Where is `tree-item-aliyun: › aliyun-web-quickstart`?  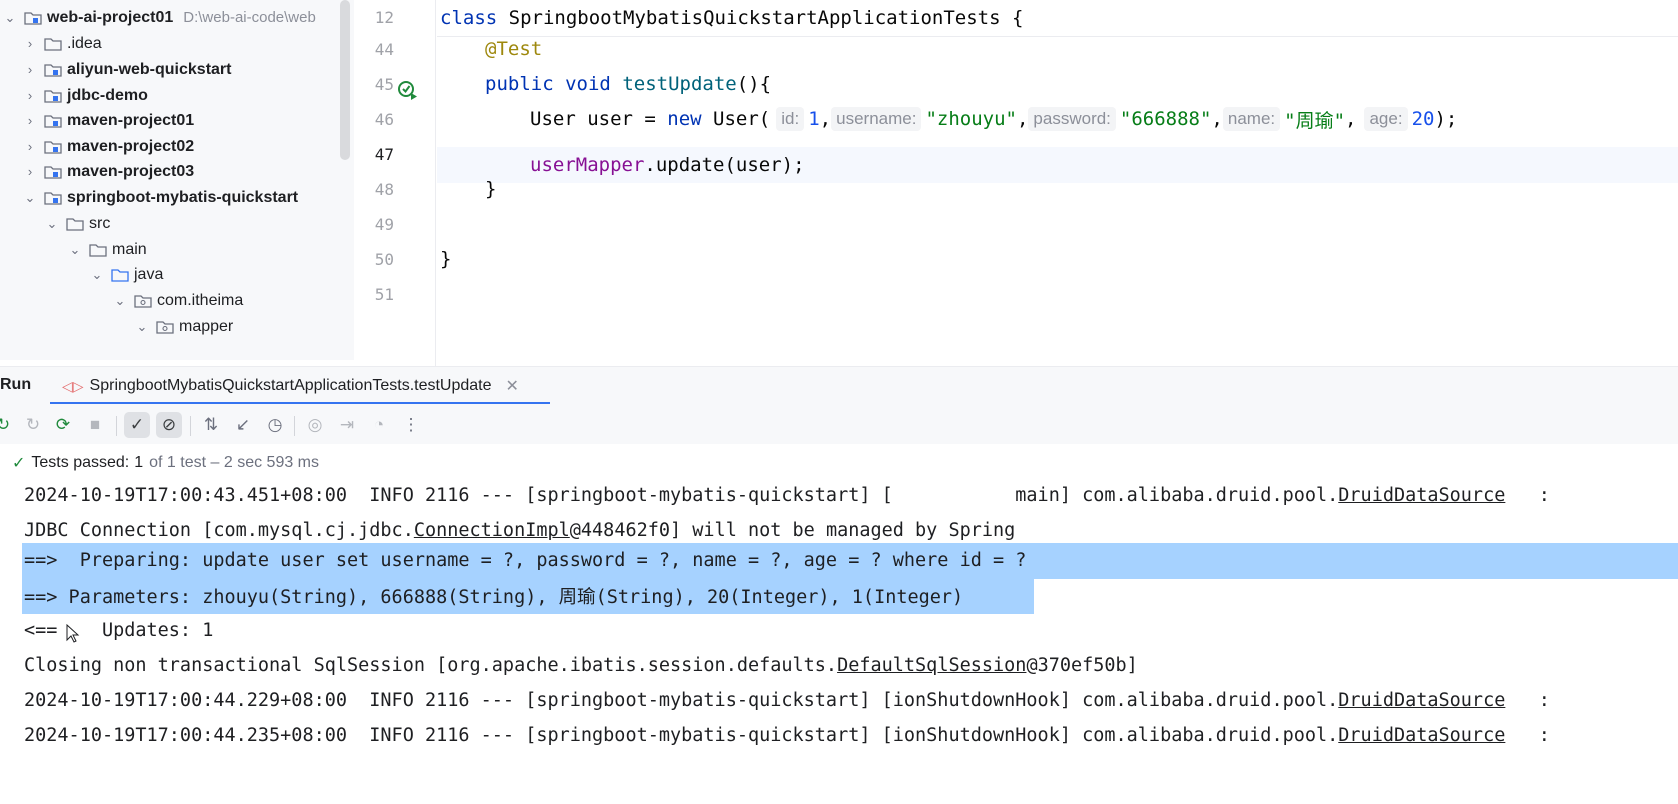 tree-item-aliyun: › aliyun-web-quickstart is located at coordinates (127, 69).